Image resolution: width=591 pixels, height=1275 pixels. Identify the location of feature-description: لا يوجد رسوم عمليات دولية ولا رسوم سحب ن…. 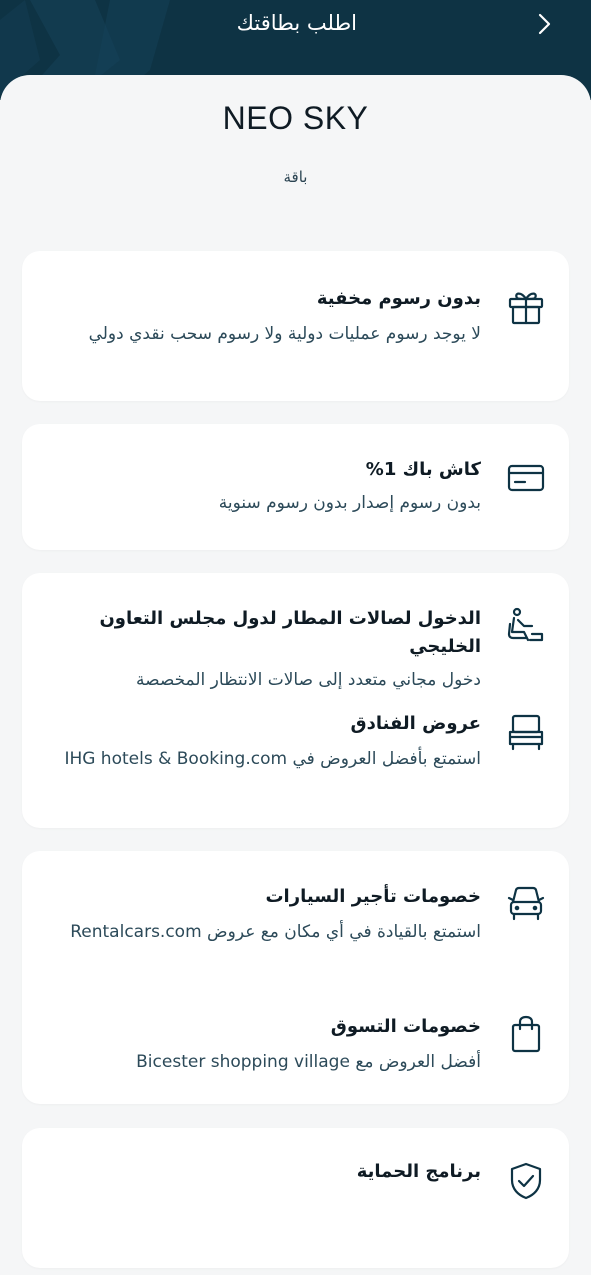
(284, 334).